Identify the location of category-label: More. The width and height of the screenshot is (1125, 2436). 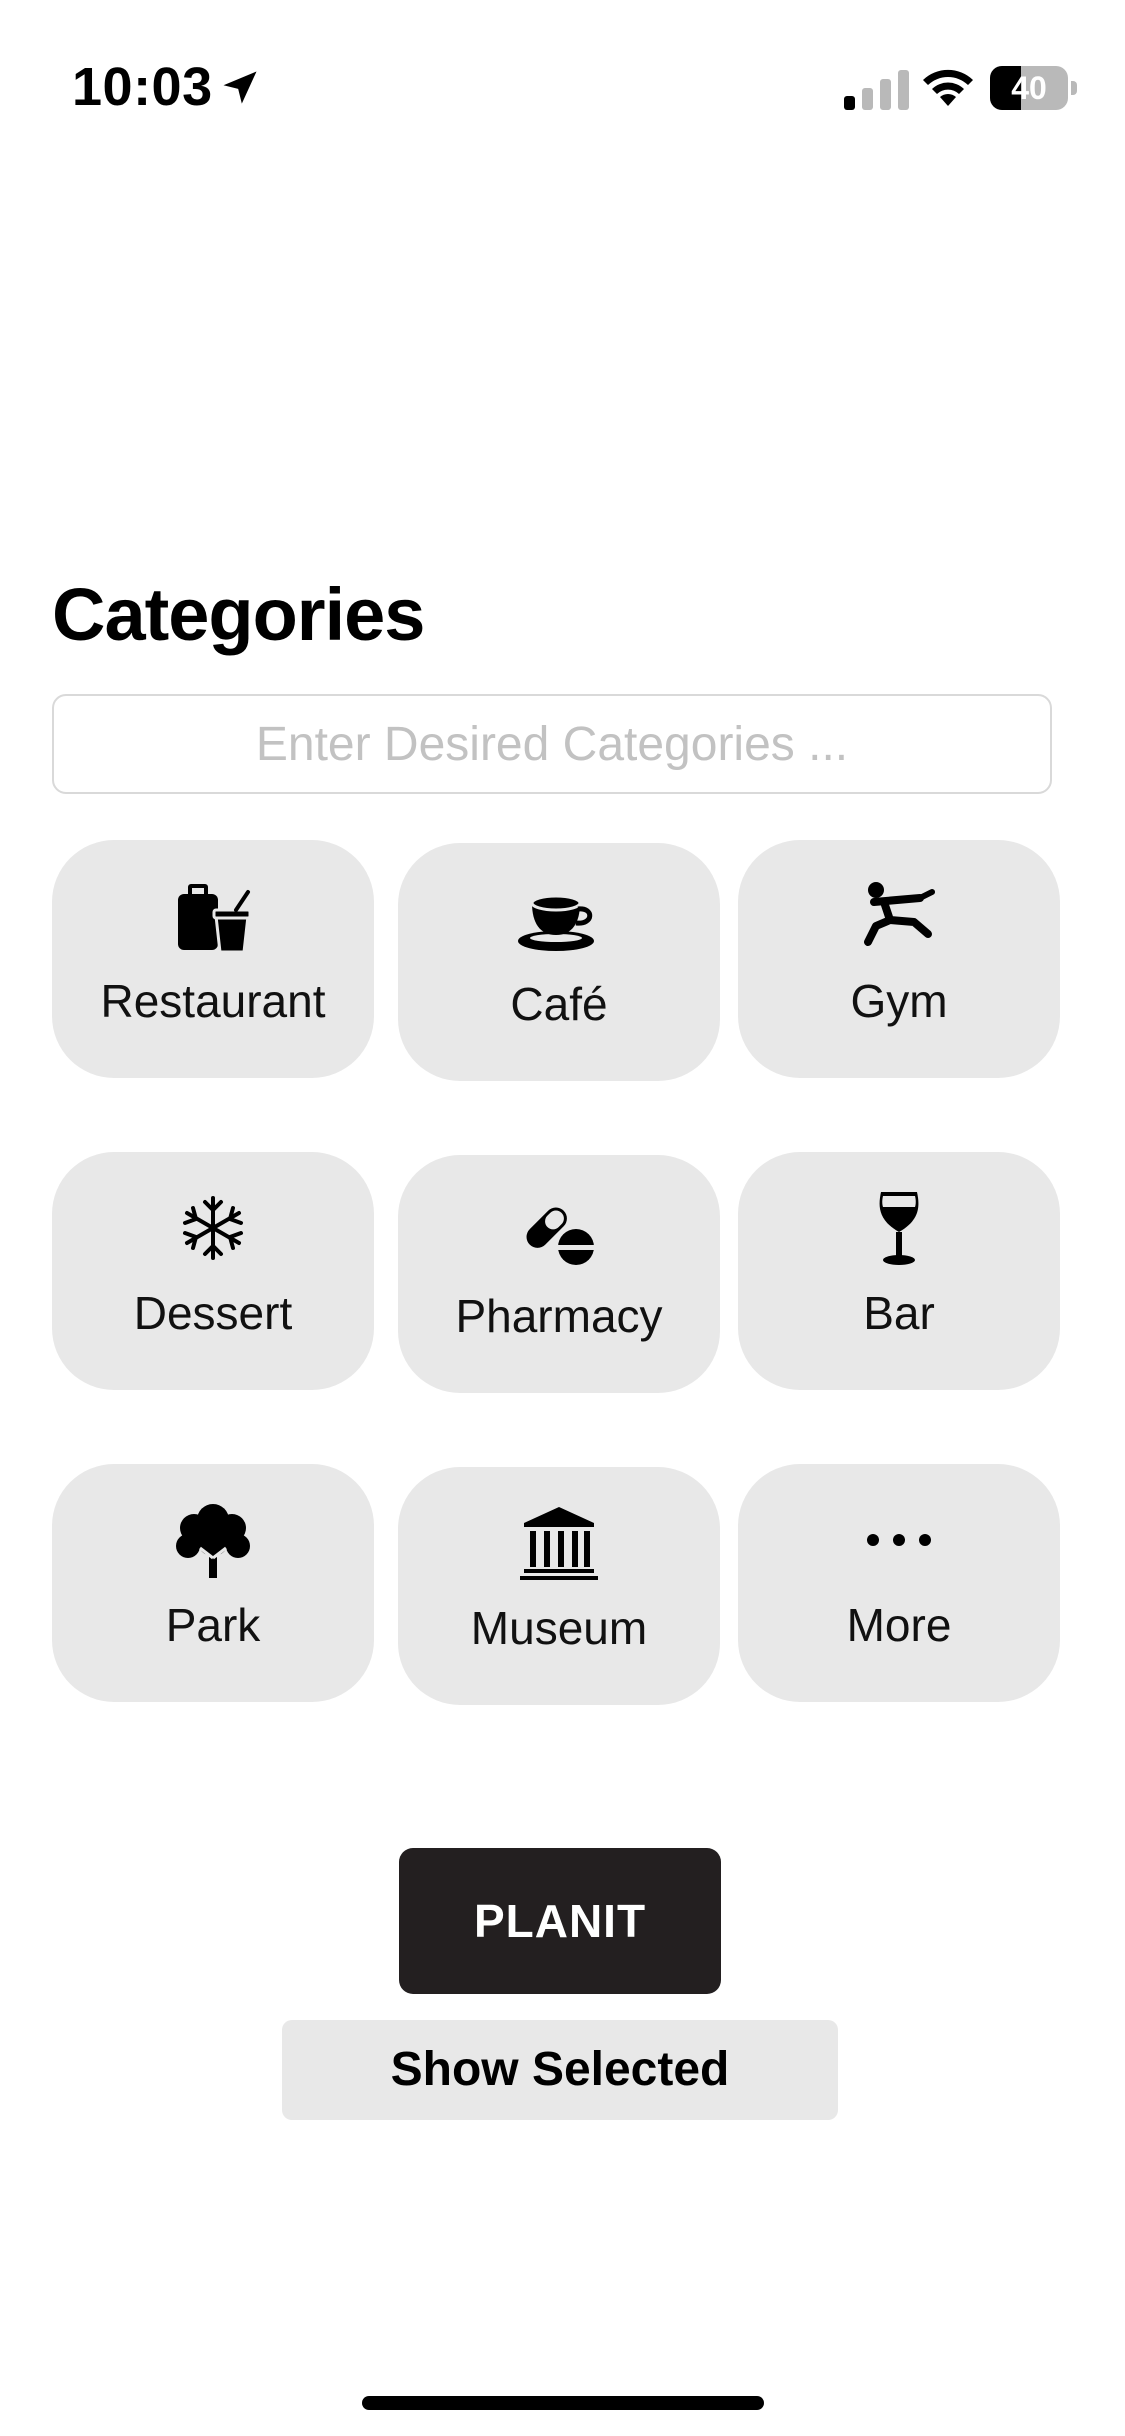
(899, 1625).